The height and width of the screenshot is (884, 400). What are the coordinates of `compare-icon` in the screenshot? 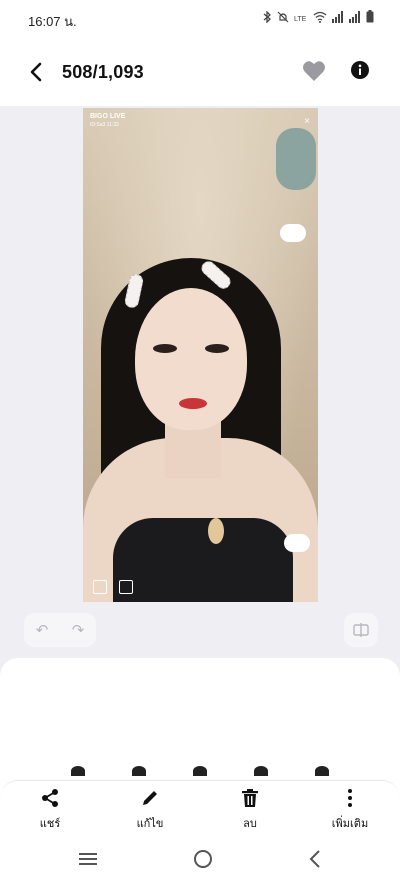 It's located at (361, 630).